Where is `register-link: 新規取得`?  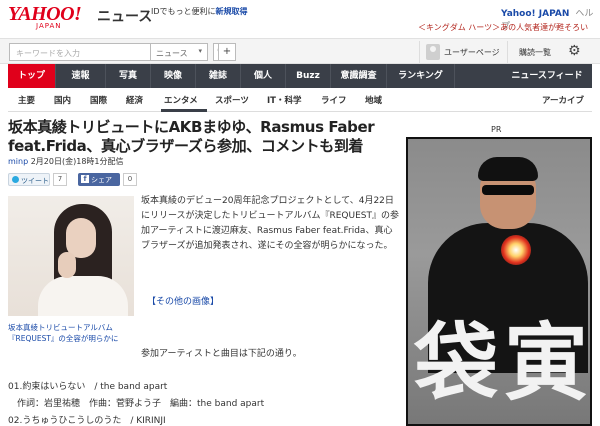
register-link: 新規取得 is located at coordinates (232, 11).